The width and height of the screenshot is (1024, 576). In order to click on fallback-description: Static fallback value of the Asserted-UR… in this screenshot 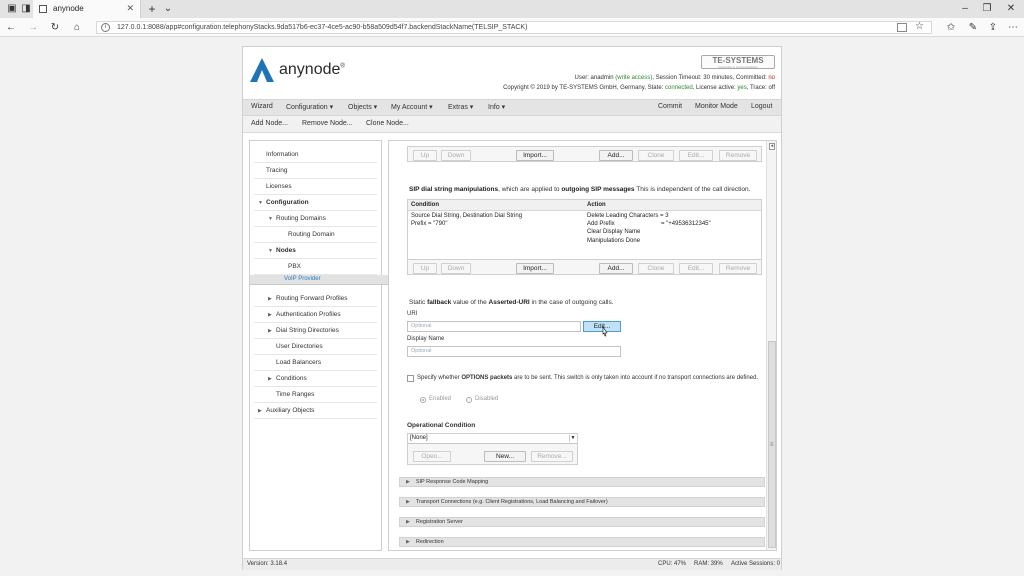, I will do `click(511, 302)`.